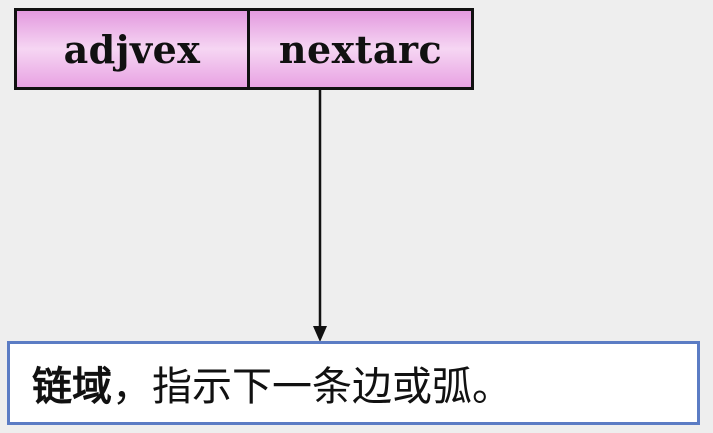 The image size is (713, 433). I want to click on edge-node-structure: adjvex nextarc, so click(244, 49).